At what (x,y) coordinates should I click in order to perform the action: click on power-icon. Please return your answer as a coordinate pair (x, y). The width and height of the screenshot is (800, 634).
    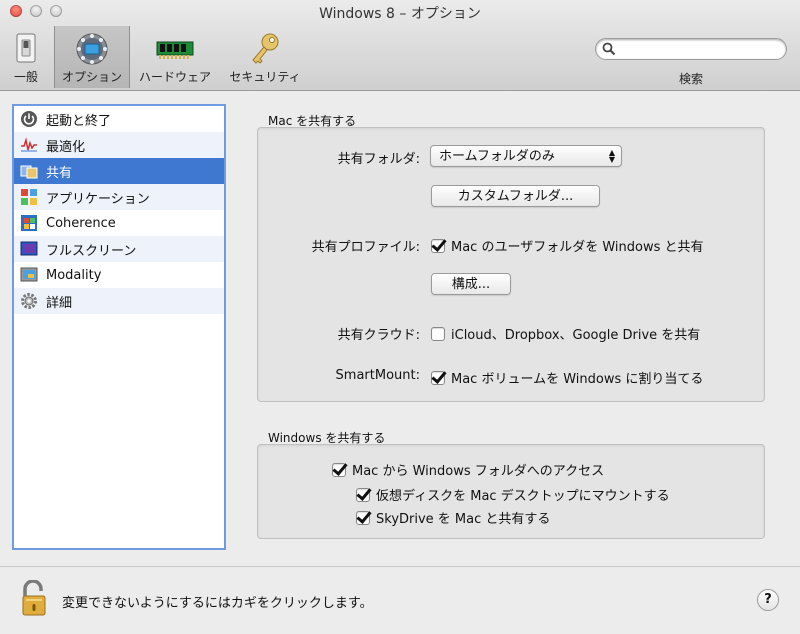
    Looking at the image, I should click on (29, 119).